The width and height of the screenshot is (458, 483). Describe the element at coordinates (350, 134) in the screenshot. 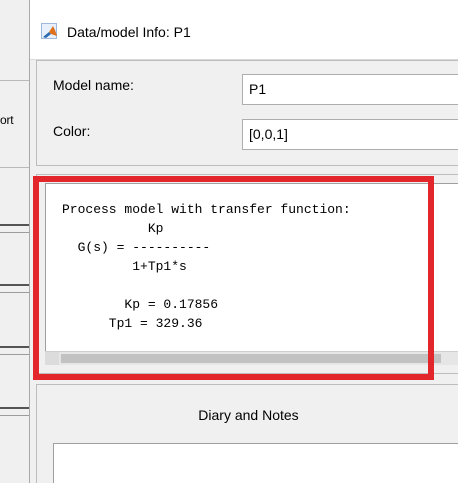

I see `color-field: [0,0,1]` at that location.